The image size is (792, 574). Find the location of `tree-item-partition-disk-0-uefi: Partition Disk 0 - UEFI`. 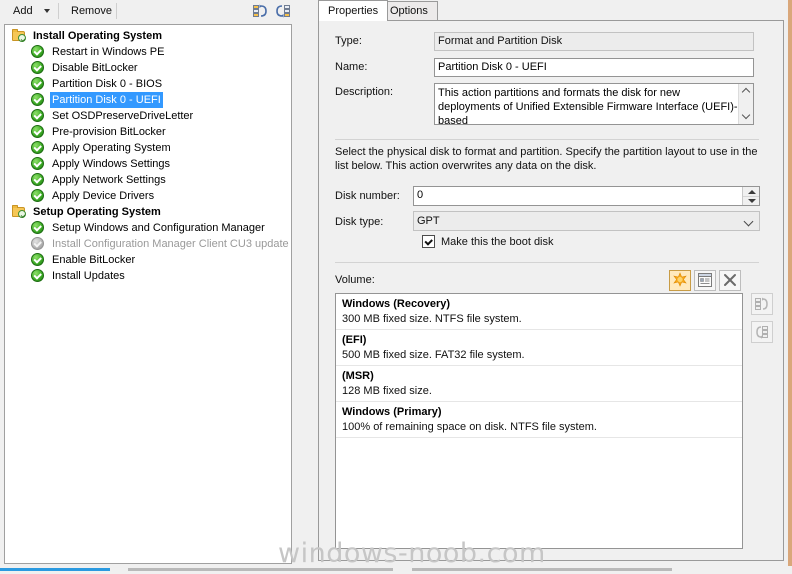

tree-item-partition-disk-0-uefi: Partition Disk 0 - UEFI is located at coordinates (148, 100).